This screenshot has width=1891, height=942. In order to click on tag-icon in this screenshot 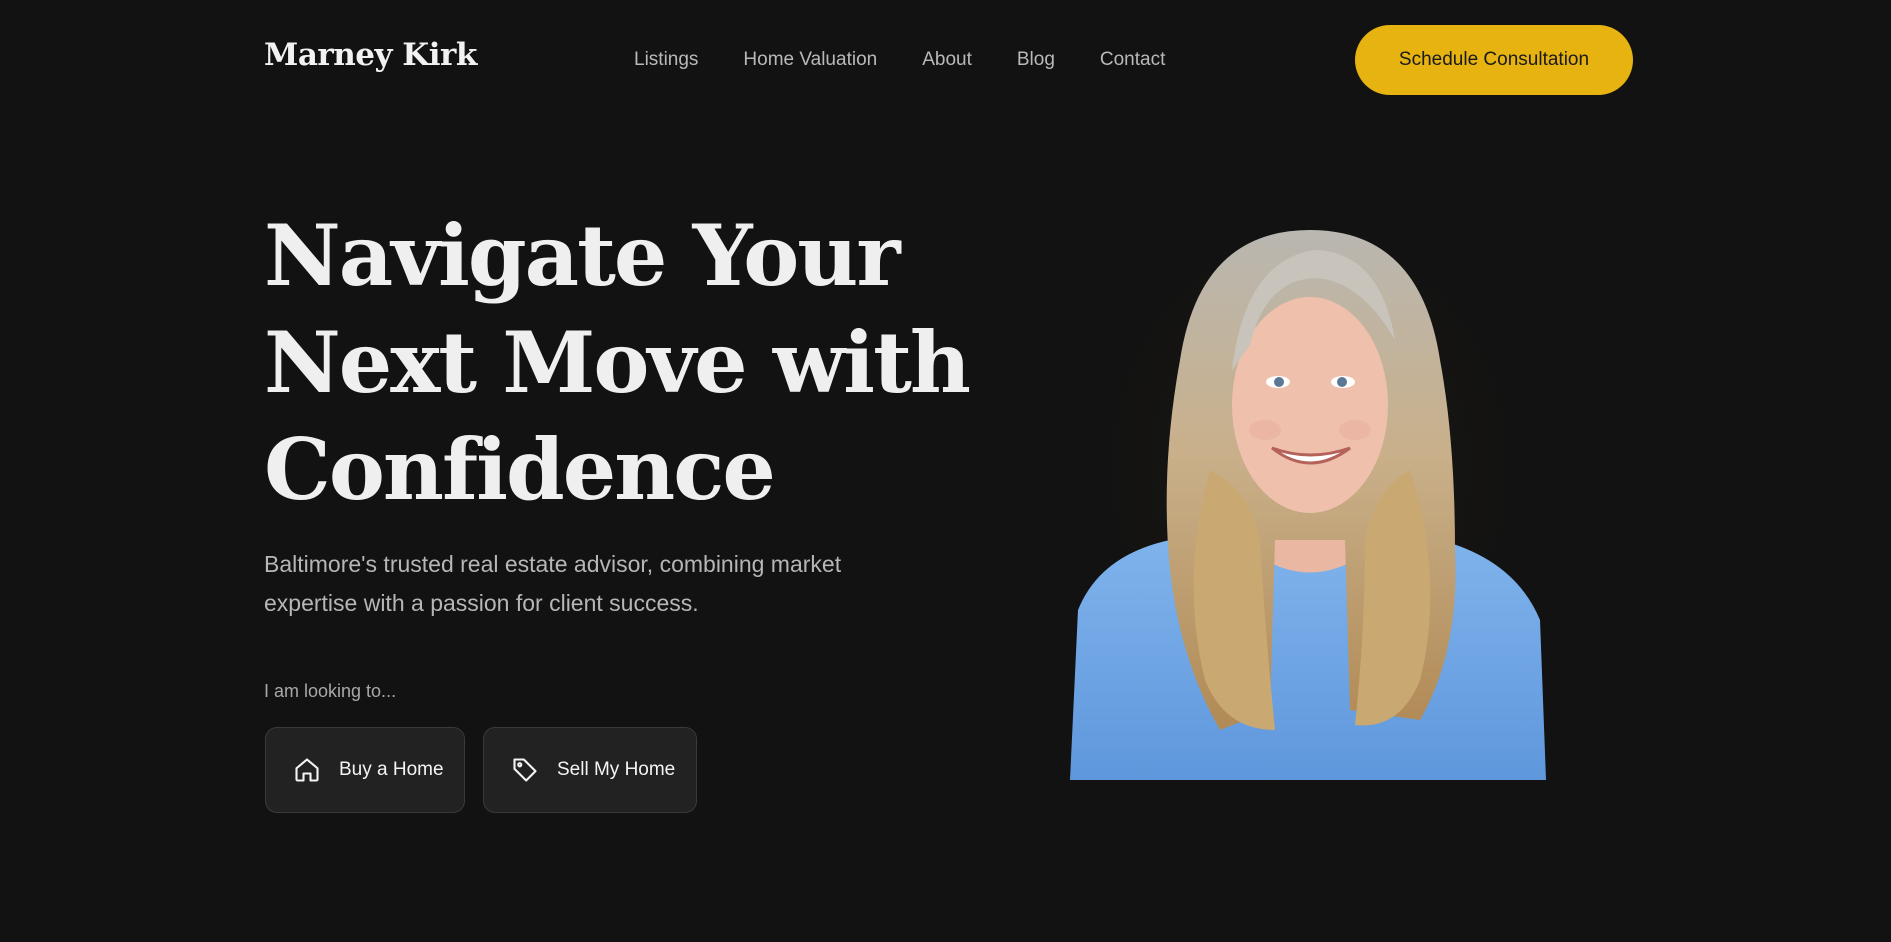, I will do `click(525, 770)`.